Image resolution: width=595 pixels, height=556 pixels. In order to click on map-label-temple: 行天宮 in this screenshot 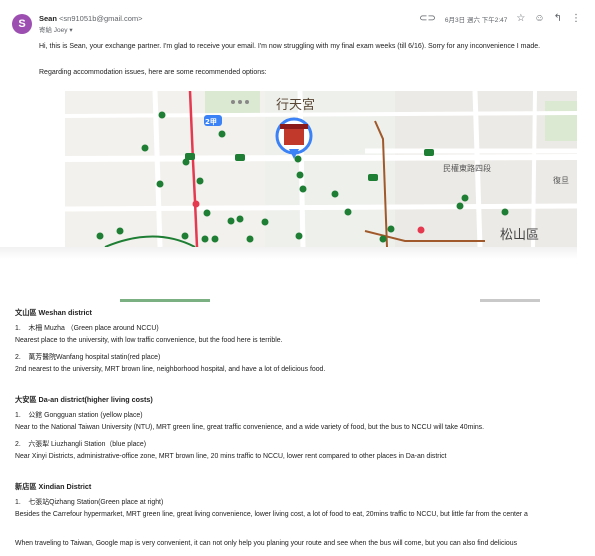, I will do `click(295, 105)`.